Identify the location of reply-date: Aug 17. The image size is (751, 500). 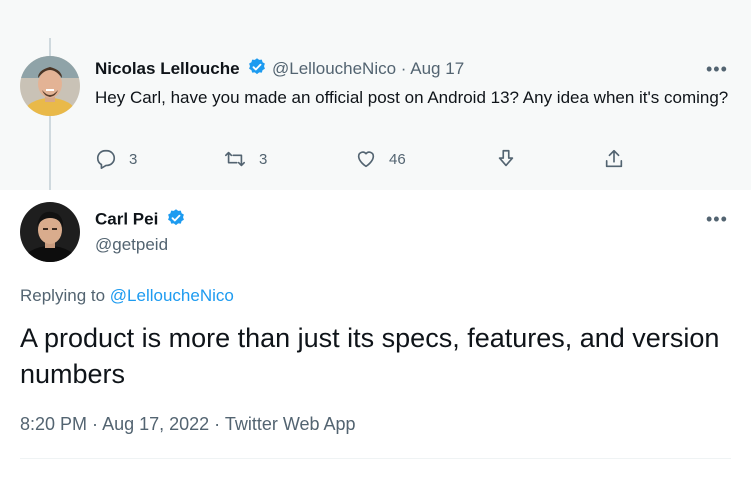
(437, 68).